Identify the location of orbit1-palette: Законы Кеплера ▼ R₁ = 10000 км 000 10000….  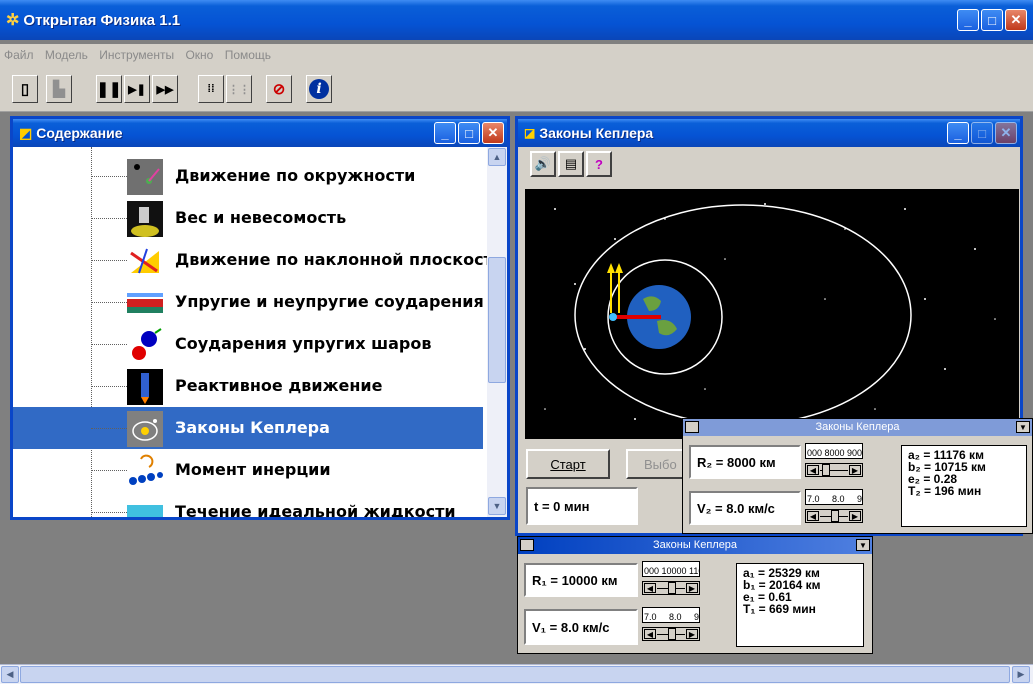
(695, 595).